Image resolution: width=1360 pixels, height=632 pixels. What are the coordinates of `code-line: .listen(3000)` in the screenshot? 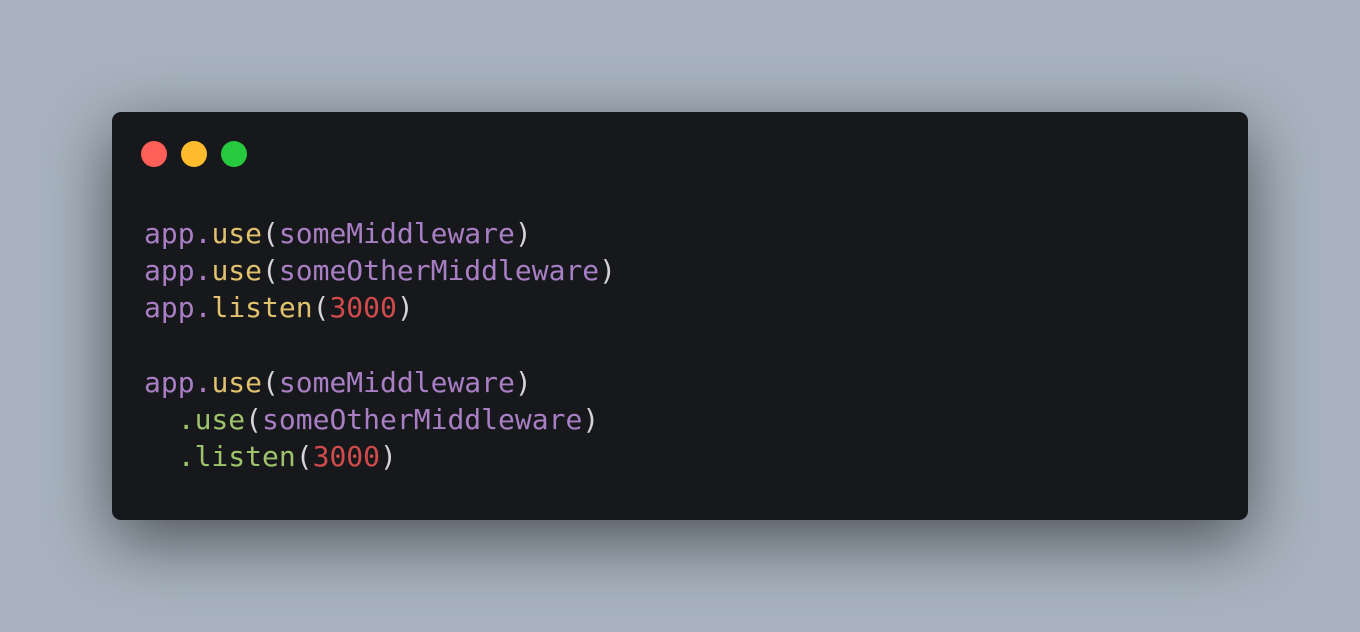 It's located at (380, 456).